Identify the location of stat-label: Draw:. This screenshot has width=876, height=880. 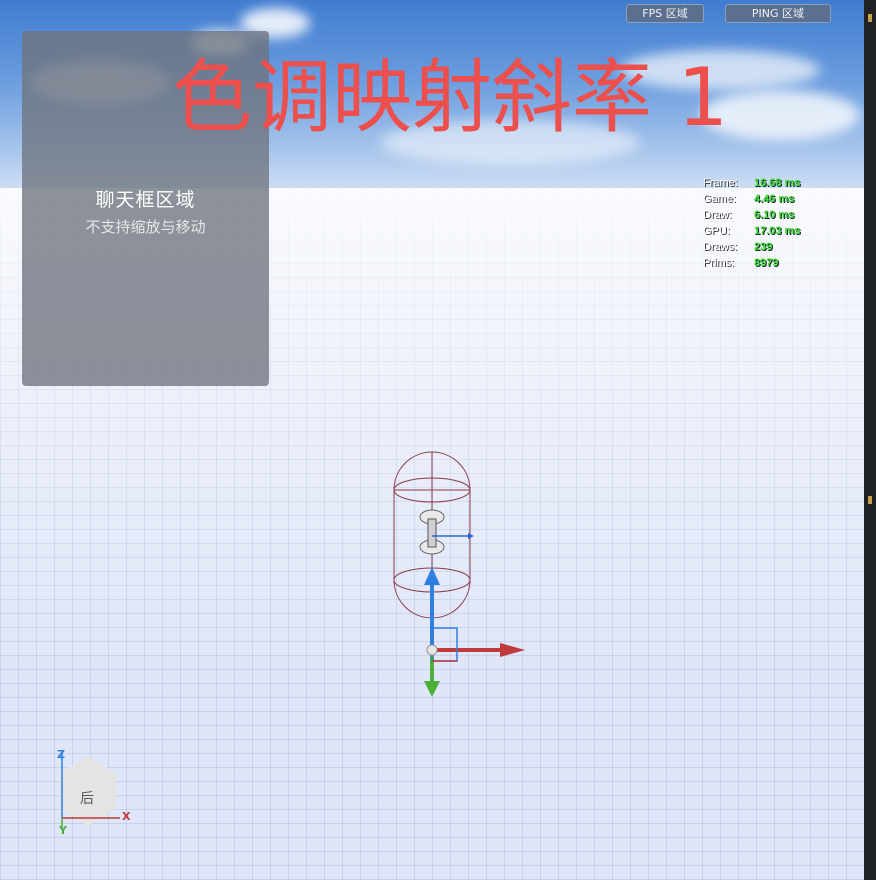
(717, 215).